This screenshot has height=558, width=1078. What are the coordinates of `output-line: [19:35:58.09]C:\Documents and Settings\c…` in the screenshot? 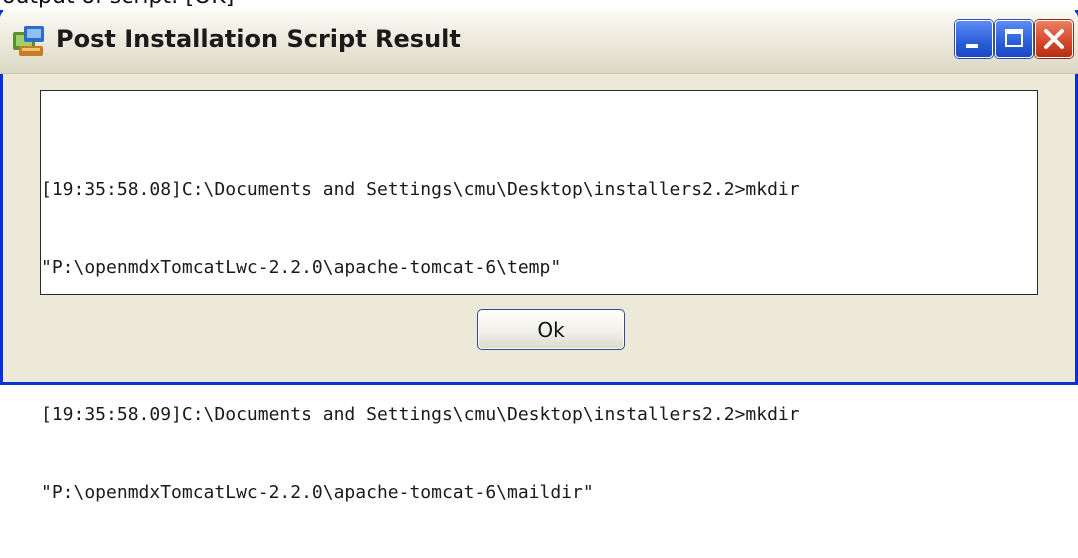 It's located at (420, 414).